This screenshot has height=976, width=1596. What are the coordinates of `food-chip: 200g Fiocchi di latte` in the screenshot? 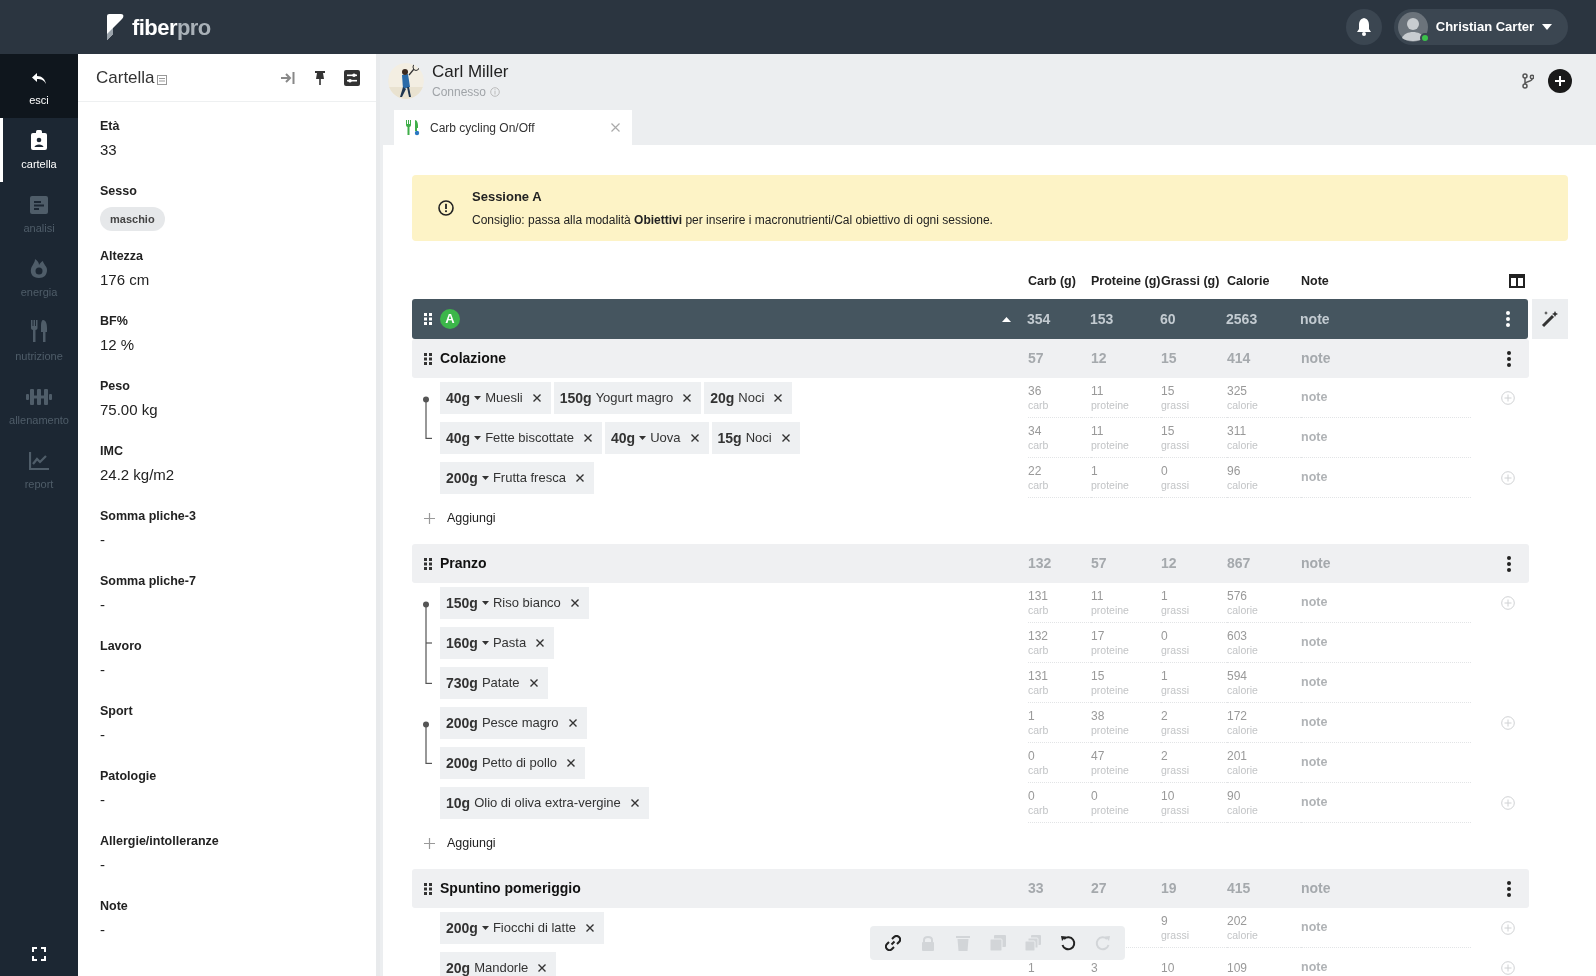 It's located at (522, 928).